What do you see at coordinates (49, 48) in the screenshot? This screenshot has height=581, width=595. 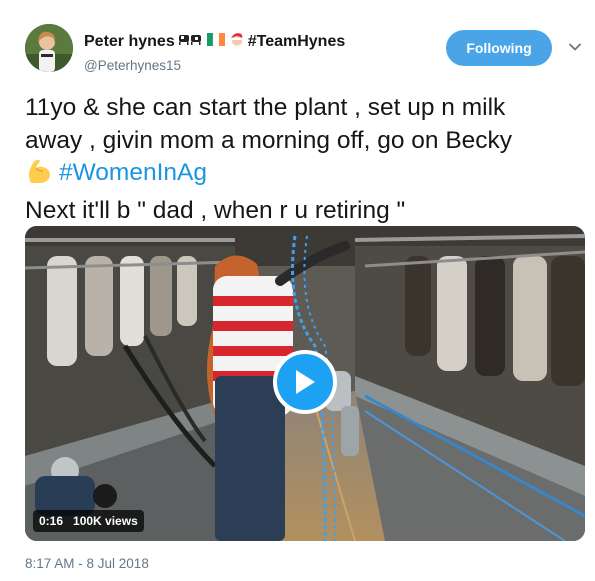 I see `avatar` at bounding box center [49, 48].